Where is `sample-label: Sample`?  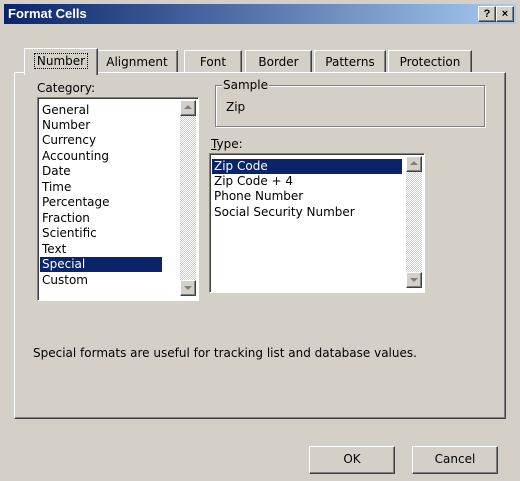
sample-label: Sample is located at coordinates (245, 85).